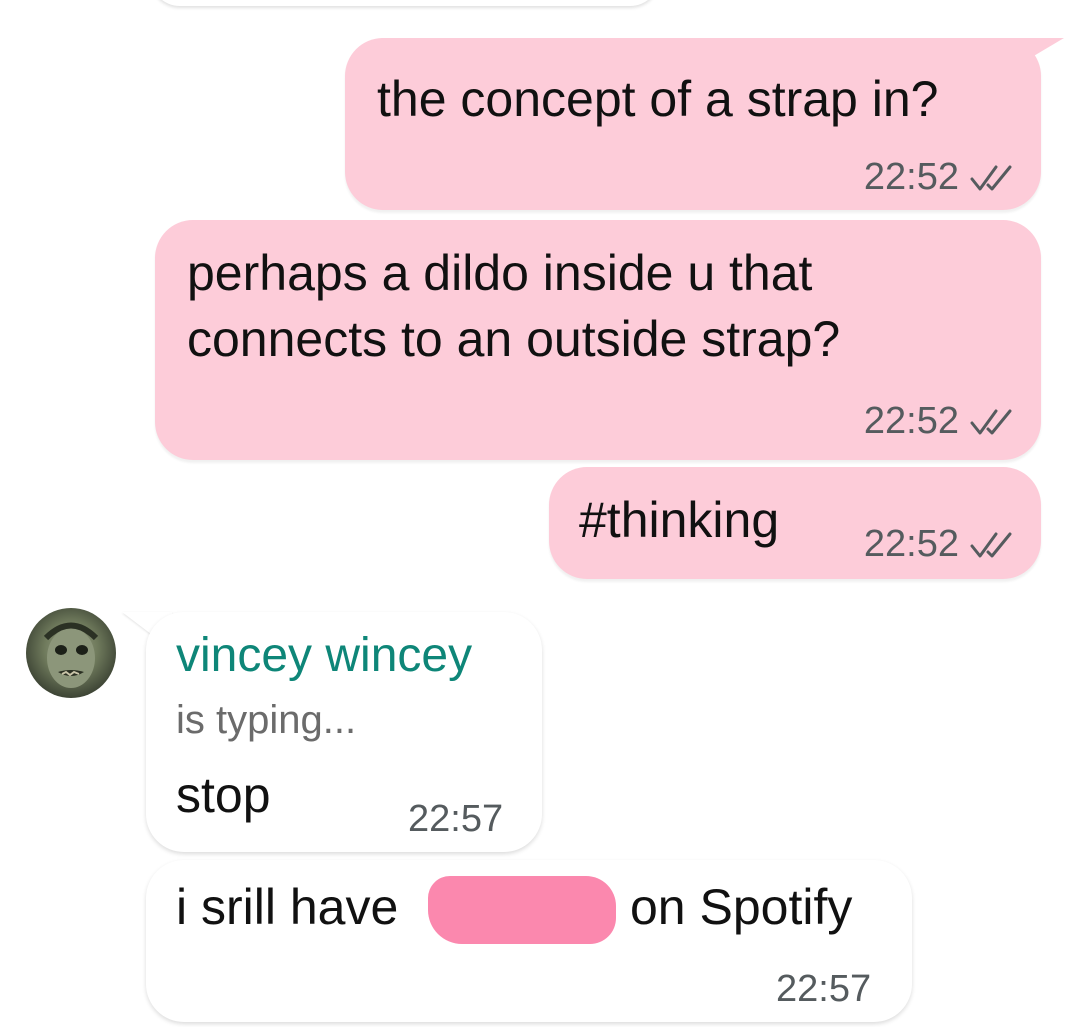 The width and height of the screenshot is (1080, 1027). I want to click on redaction-mark, so click(522, 910).